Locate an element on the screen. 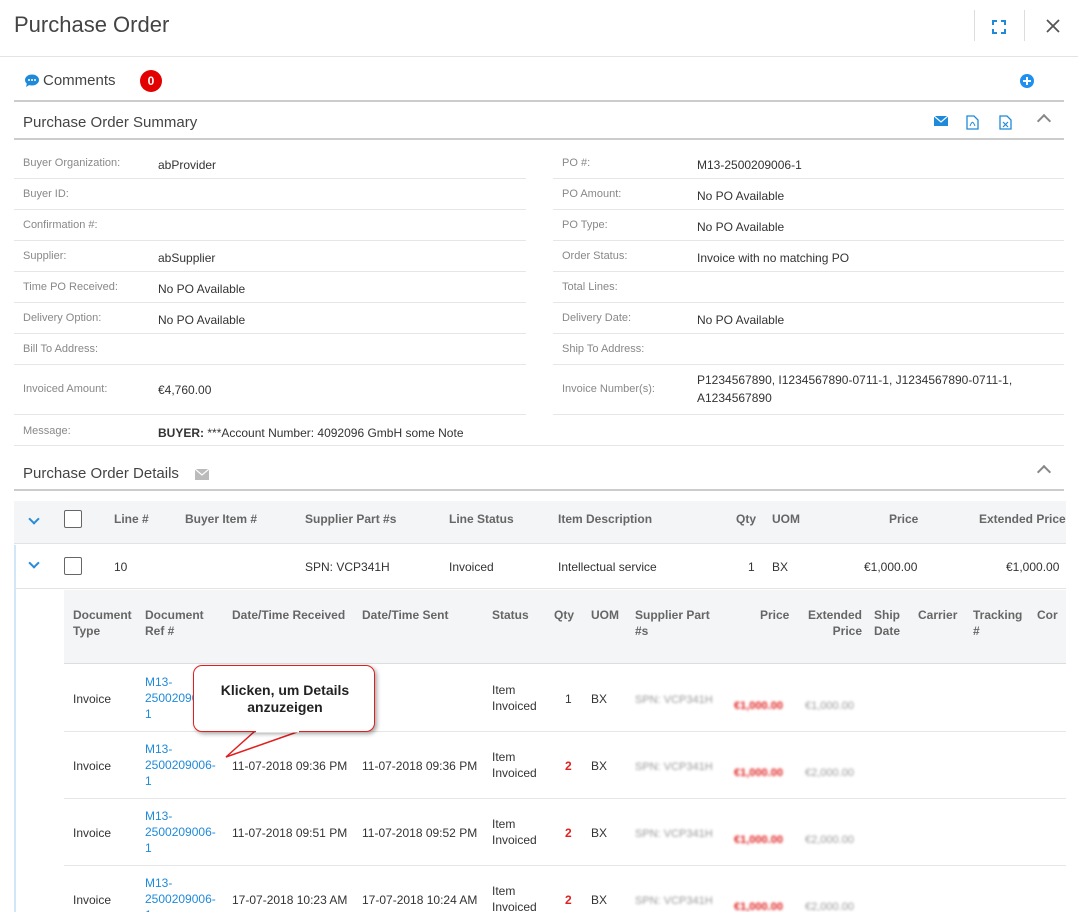 The image size is (1078, 912). summary-key: Invoice Number(s): is located at coordinates (608, 389).